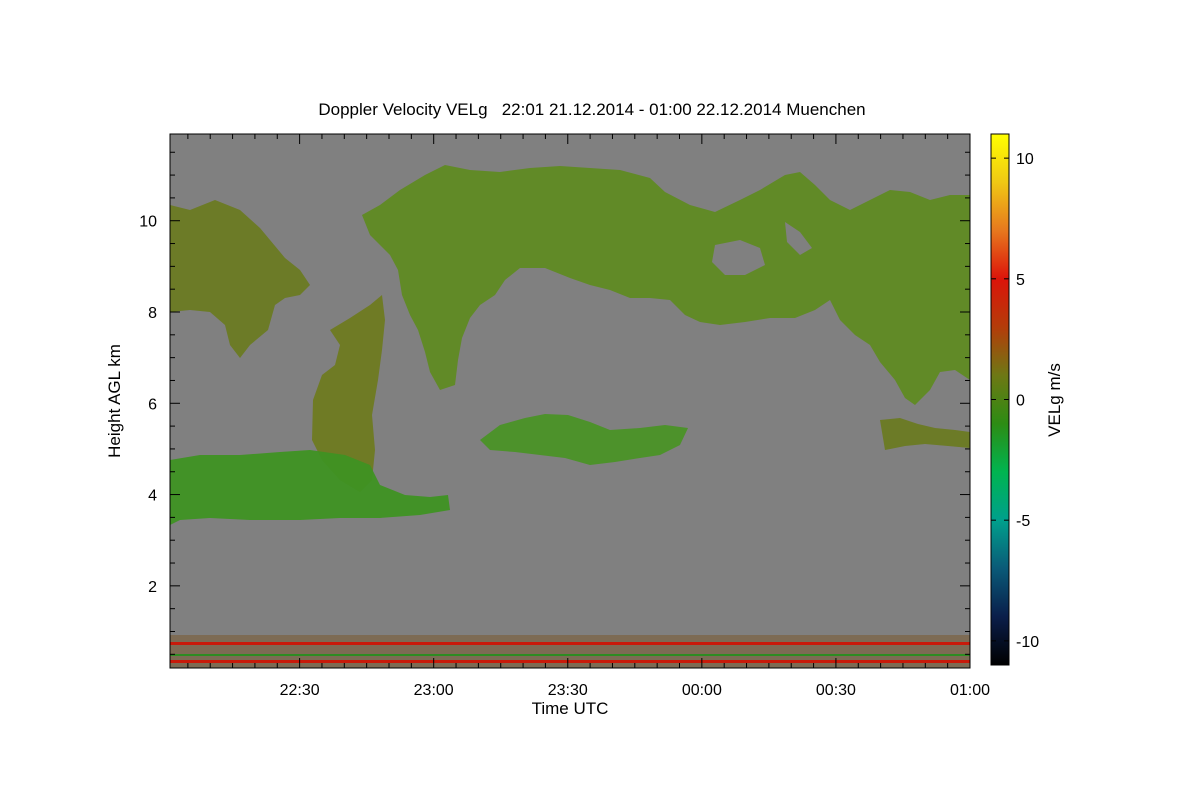 The width and height of the screenshot is (1200, 800). Describe the element at coordinates (836, 690) in the screenshot. I see `x-tick-label: 00:30` at that location.